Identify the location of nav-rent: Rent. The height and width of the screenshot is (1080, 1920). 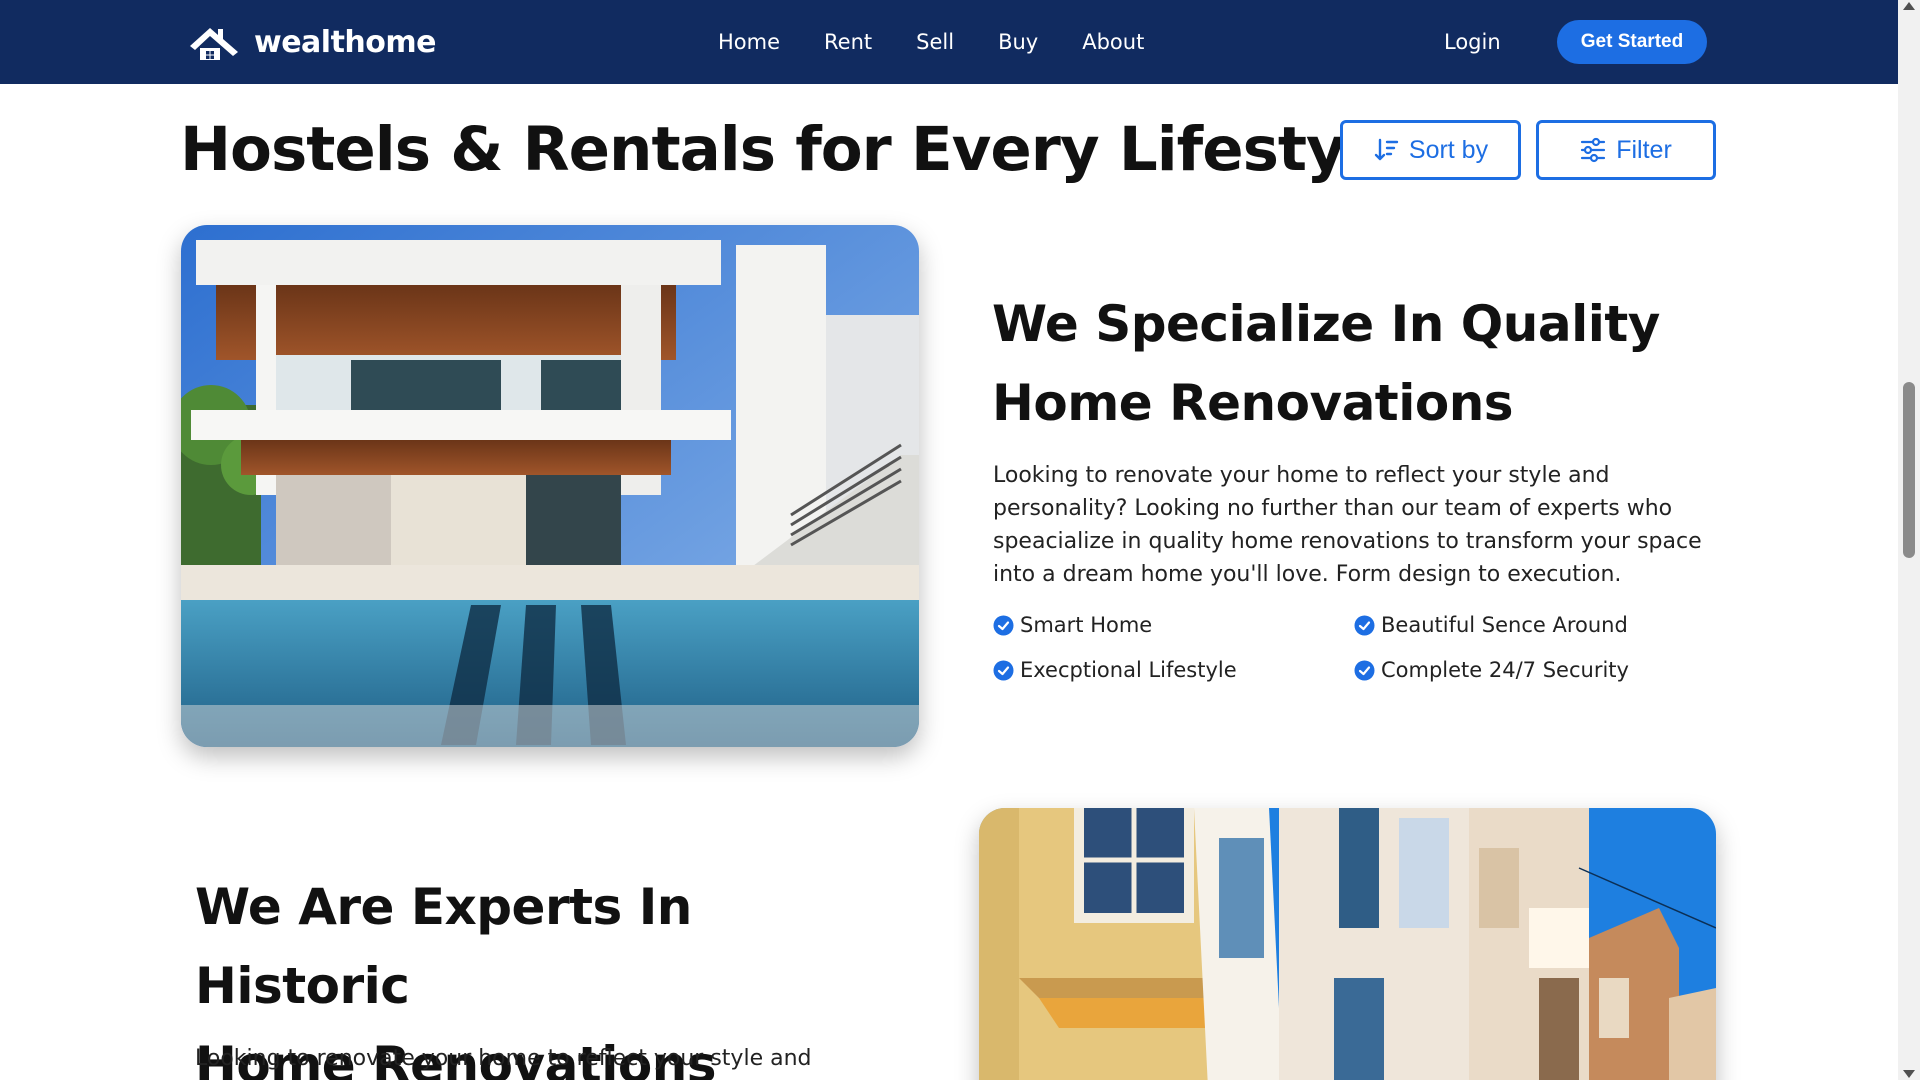
(848, 42).